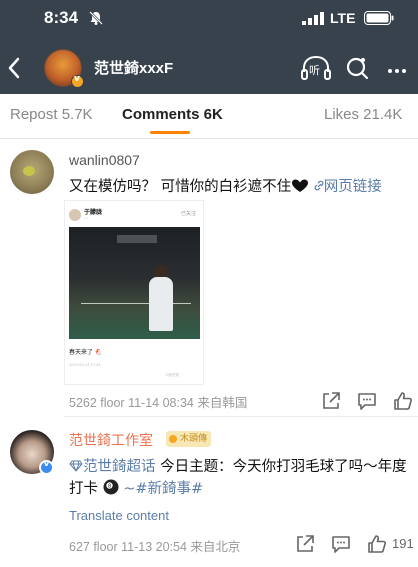 This screenshot has height=567, width=418. I want to click on translate-button: Translate content, so click(119, 515).